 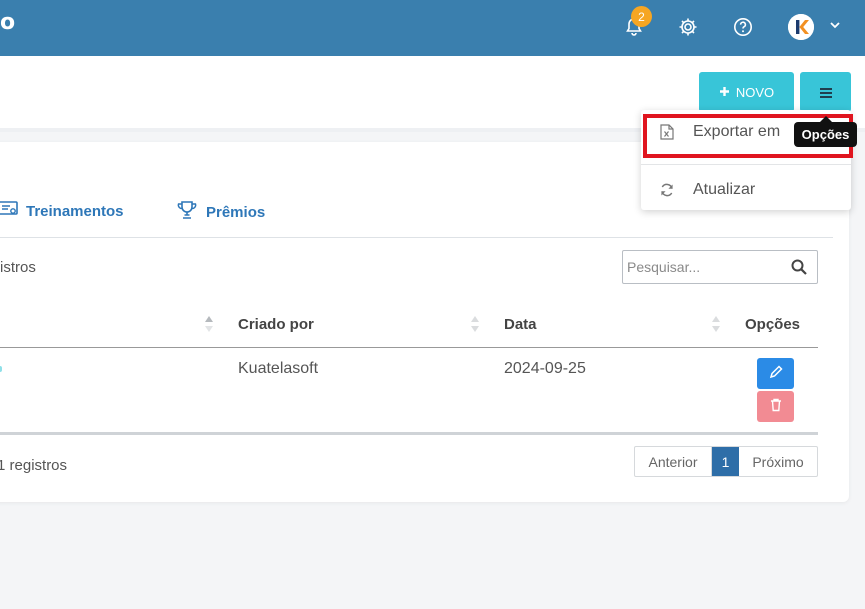 I want to click on records-per-page-label: istros, so click(x=18, y=267).